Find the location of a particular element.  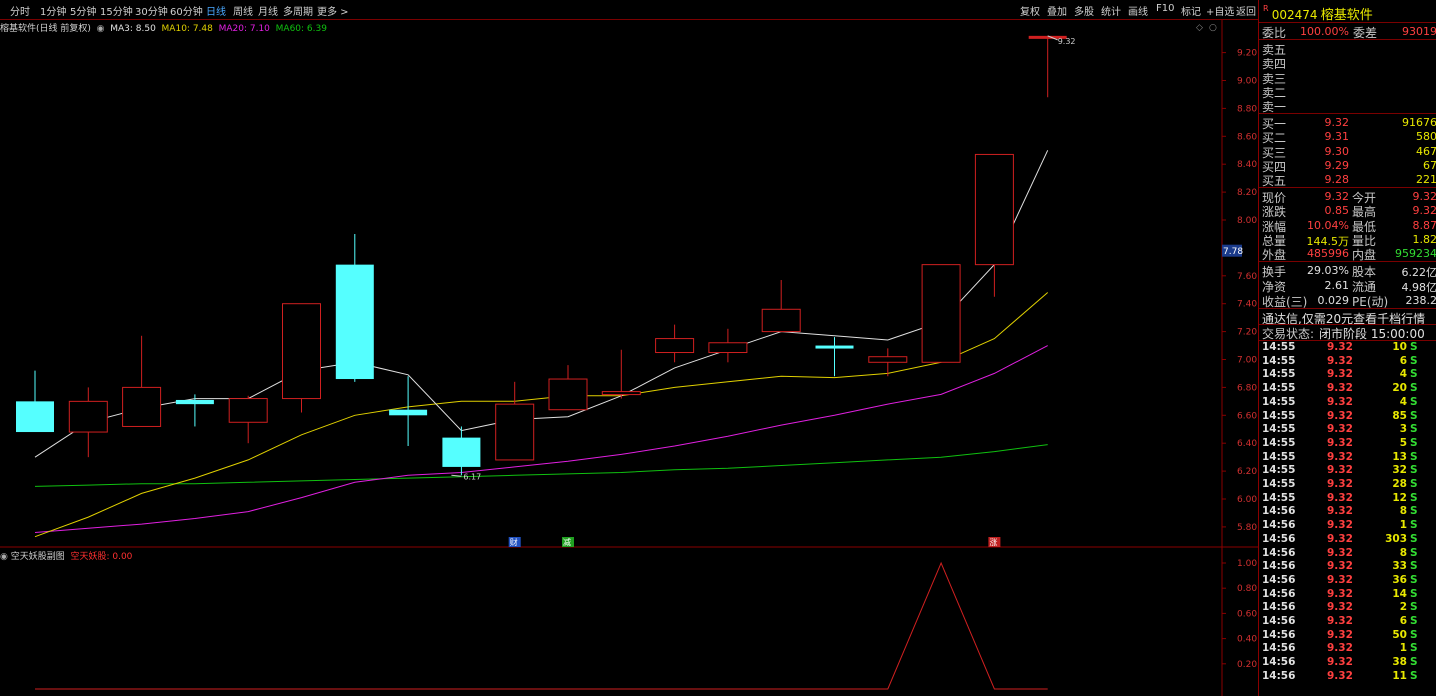

tick-row: 14:56 9.32 1 S is located at coordinates (1347, 526).